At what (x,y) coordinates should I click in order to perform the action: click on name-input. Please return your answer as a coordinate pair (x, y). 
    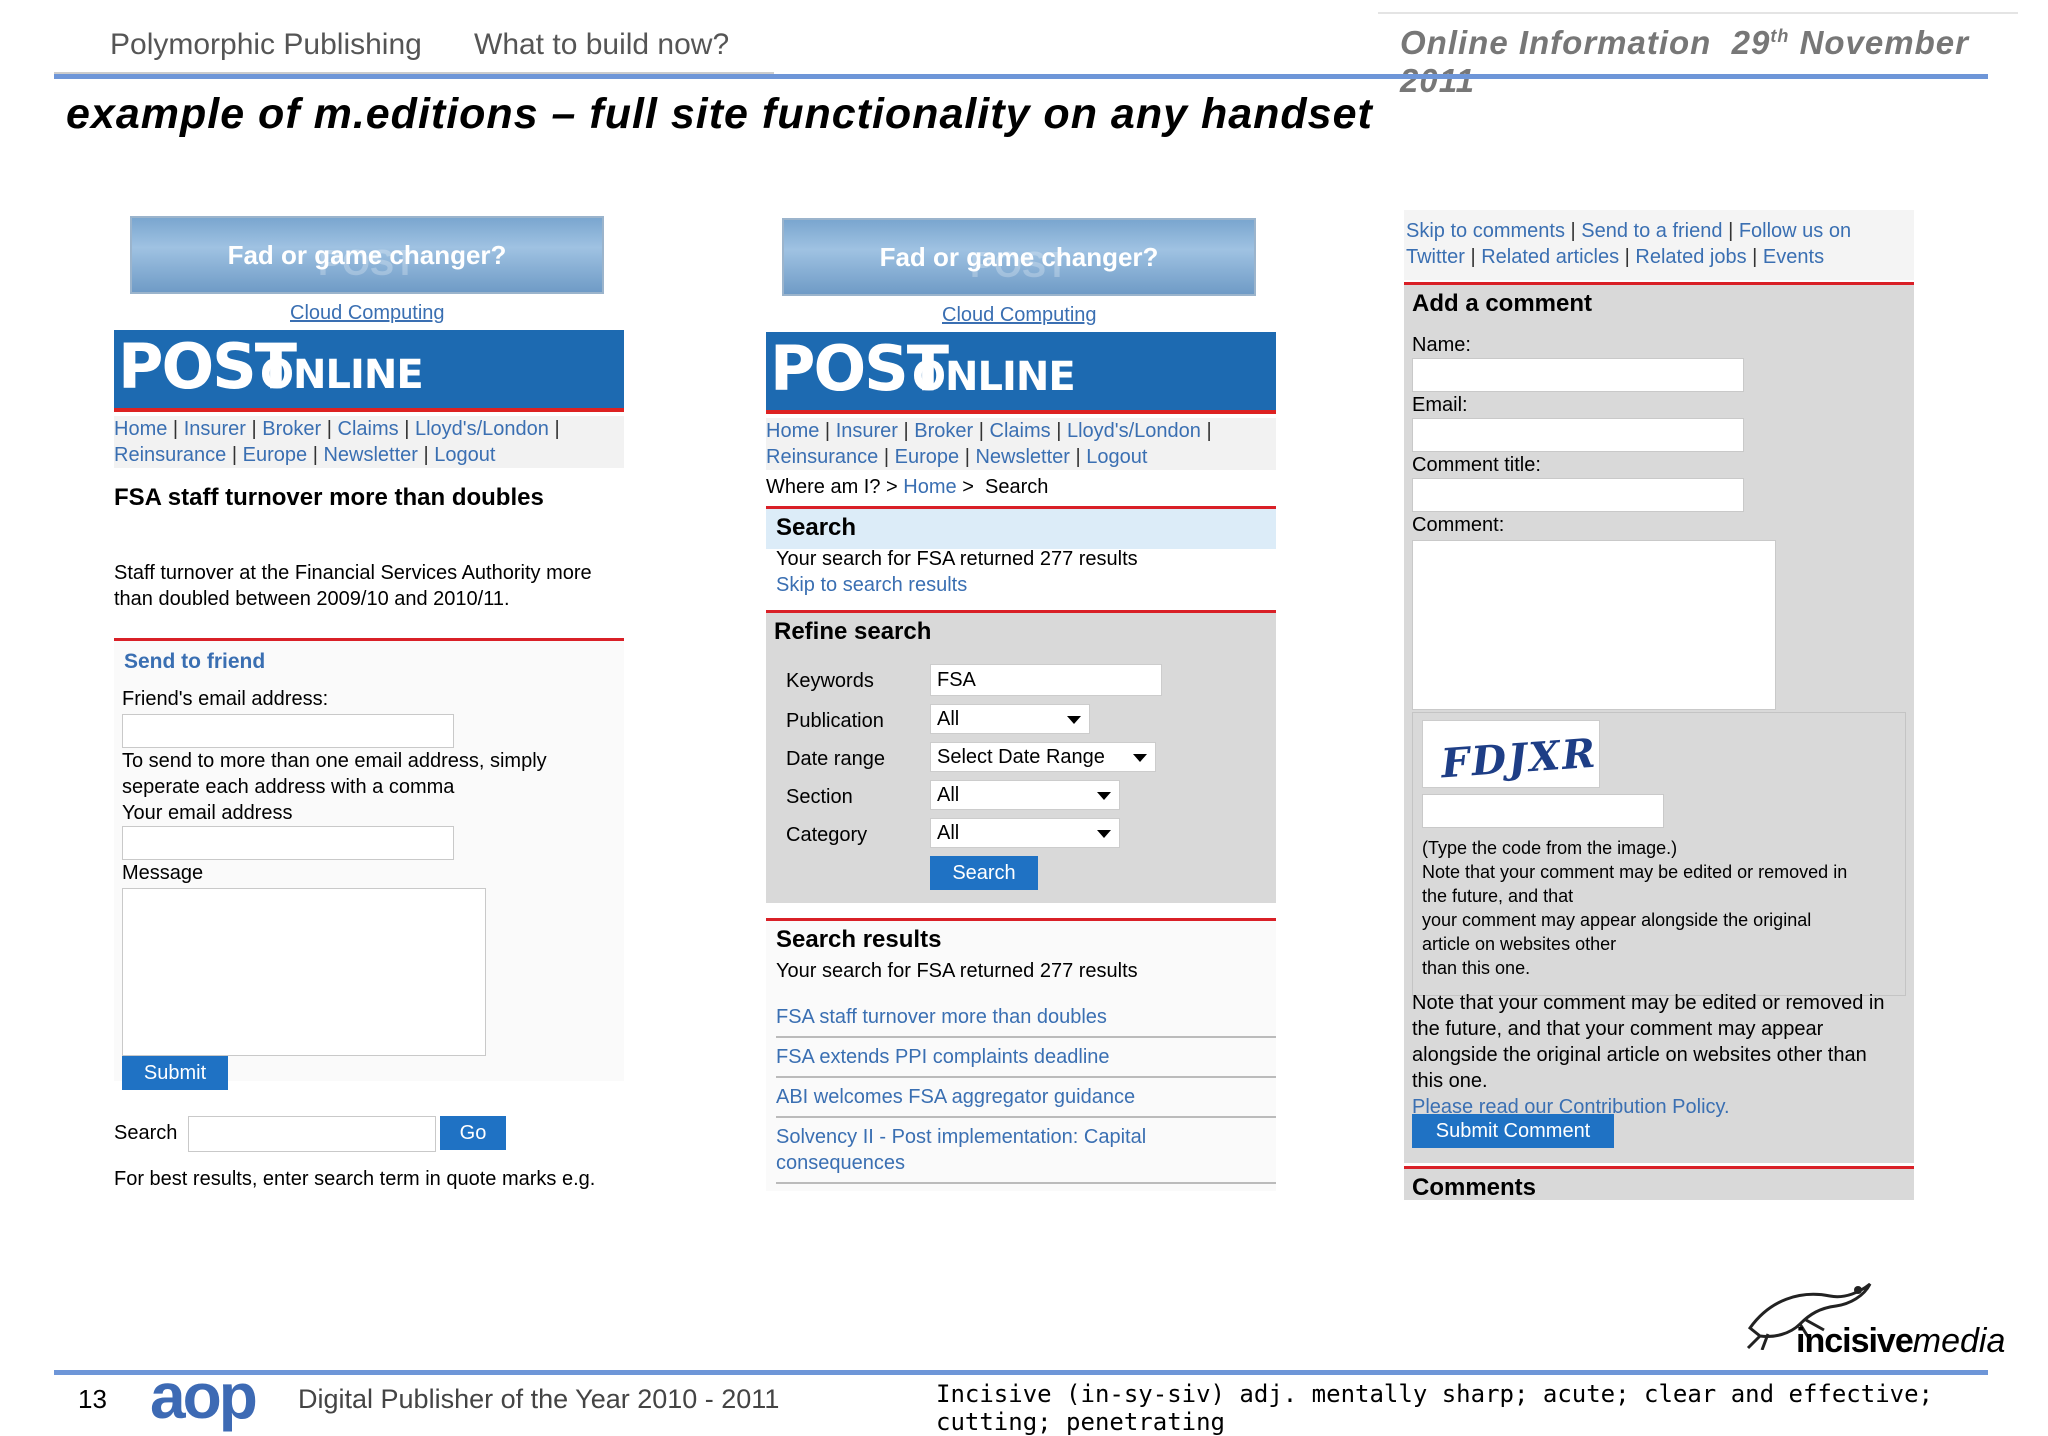
    Looking at the image, I should click on (1578, 375).